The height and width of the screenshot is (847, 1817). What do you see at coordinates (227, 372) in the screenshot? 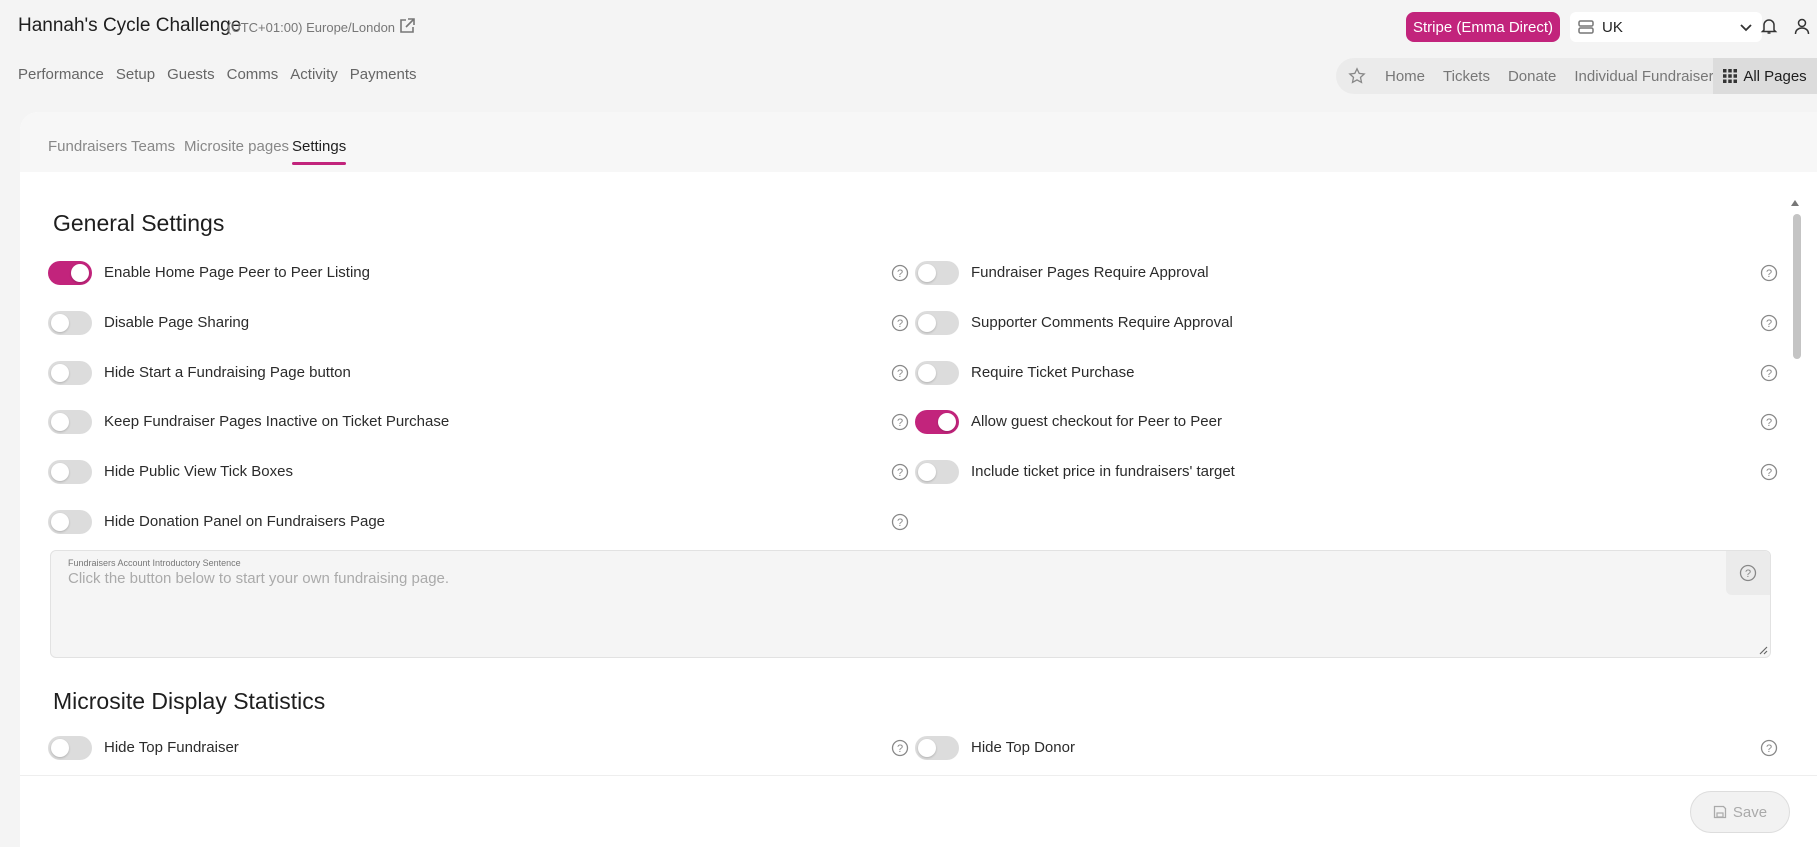
I see `setting-label: Hide Start a Fundraising Page button` at bounding box center [227, 372].